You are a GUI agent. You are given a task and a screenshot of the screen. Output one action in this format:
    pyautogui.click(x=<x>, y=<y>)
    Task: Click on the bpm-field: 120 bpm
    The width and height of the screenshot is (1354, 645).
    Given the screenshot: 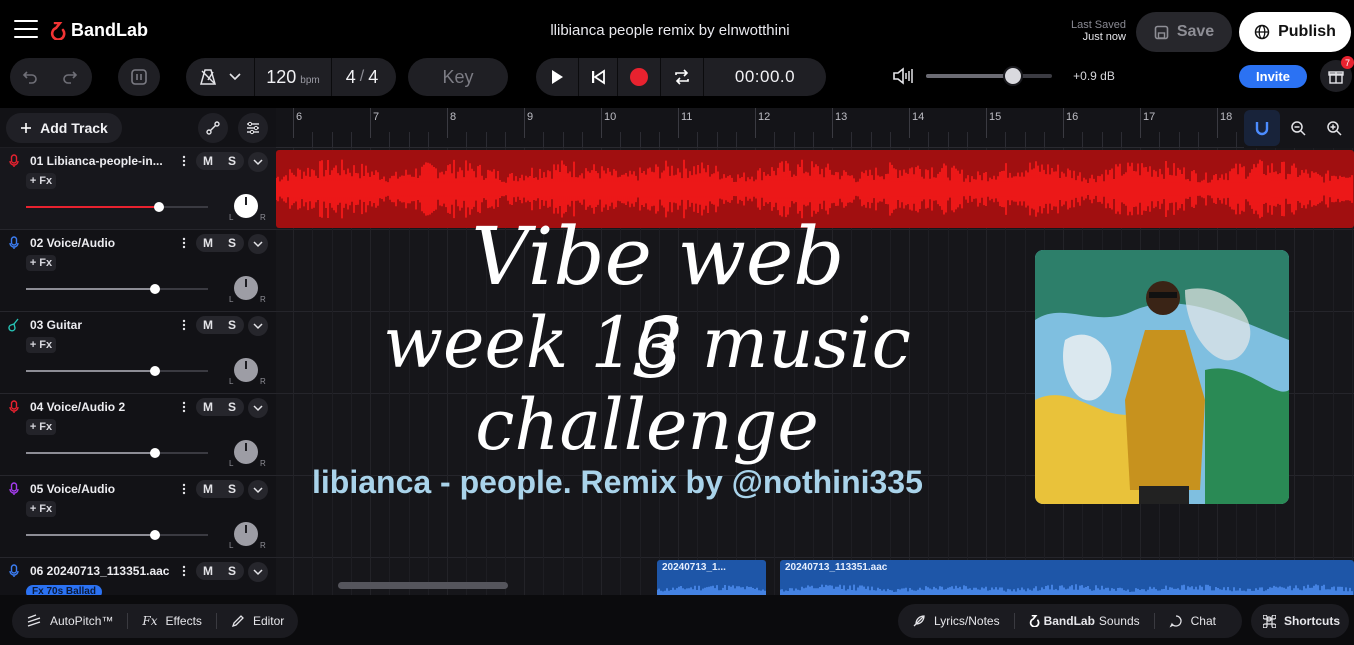 What is the action you would take?
    pyautogui.click(x=293, y=77)
    